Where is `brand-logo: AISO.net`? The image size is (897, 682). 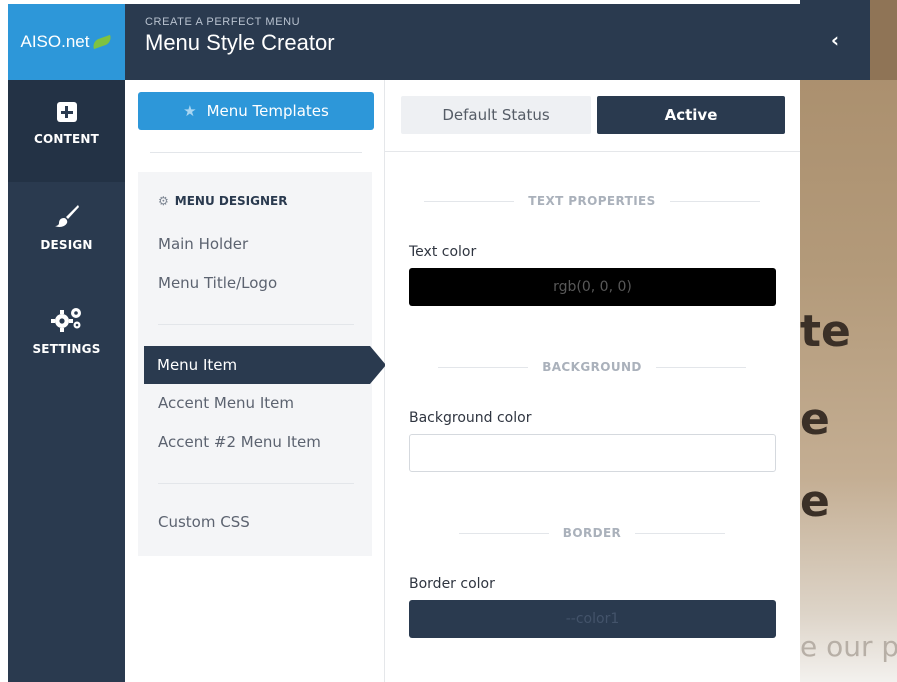 brand-logo: AISO.net is located at coordinates (66, 42).